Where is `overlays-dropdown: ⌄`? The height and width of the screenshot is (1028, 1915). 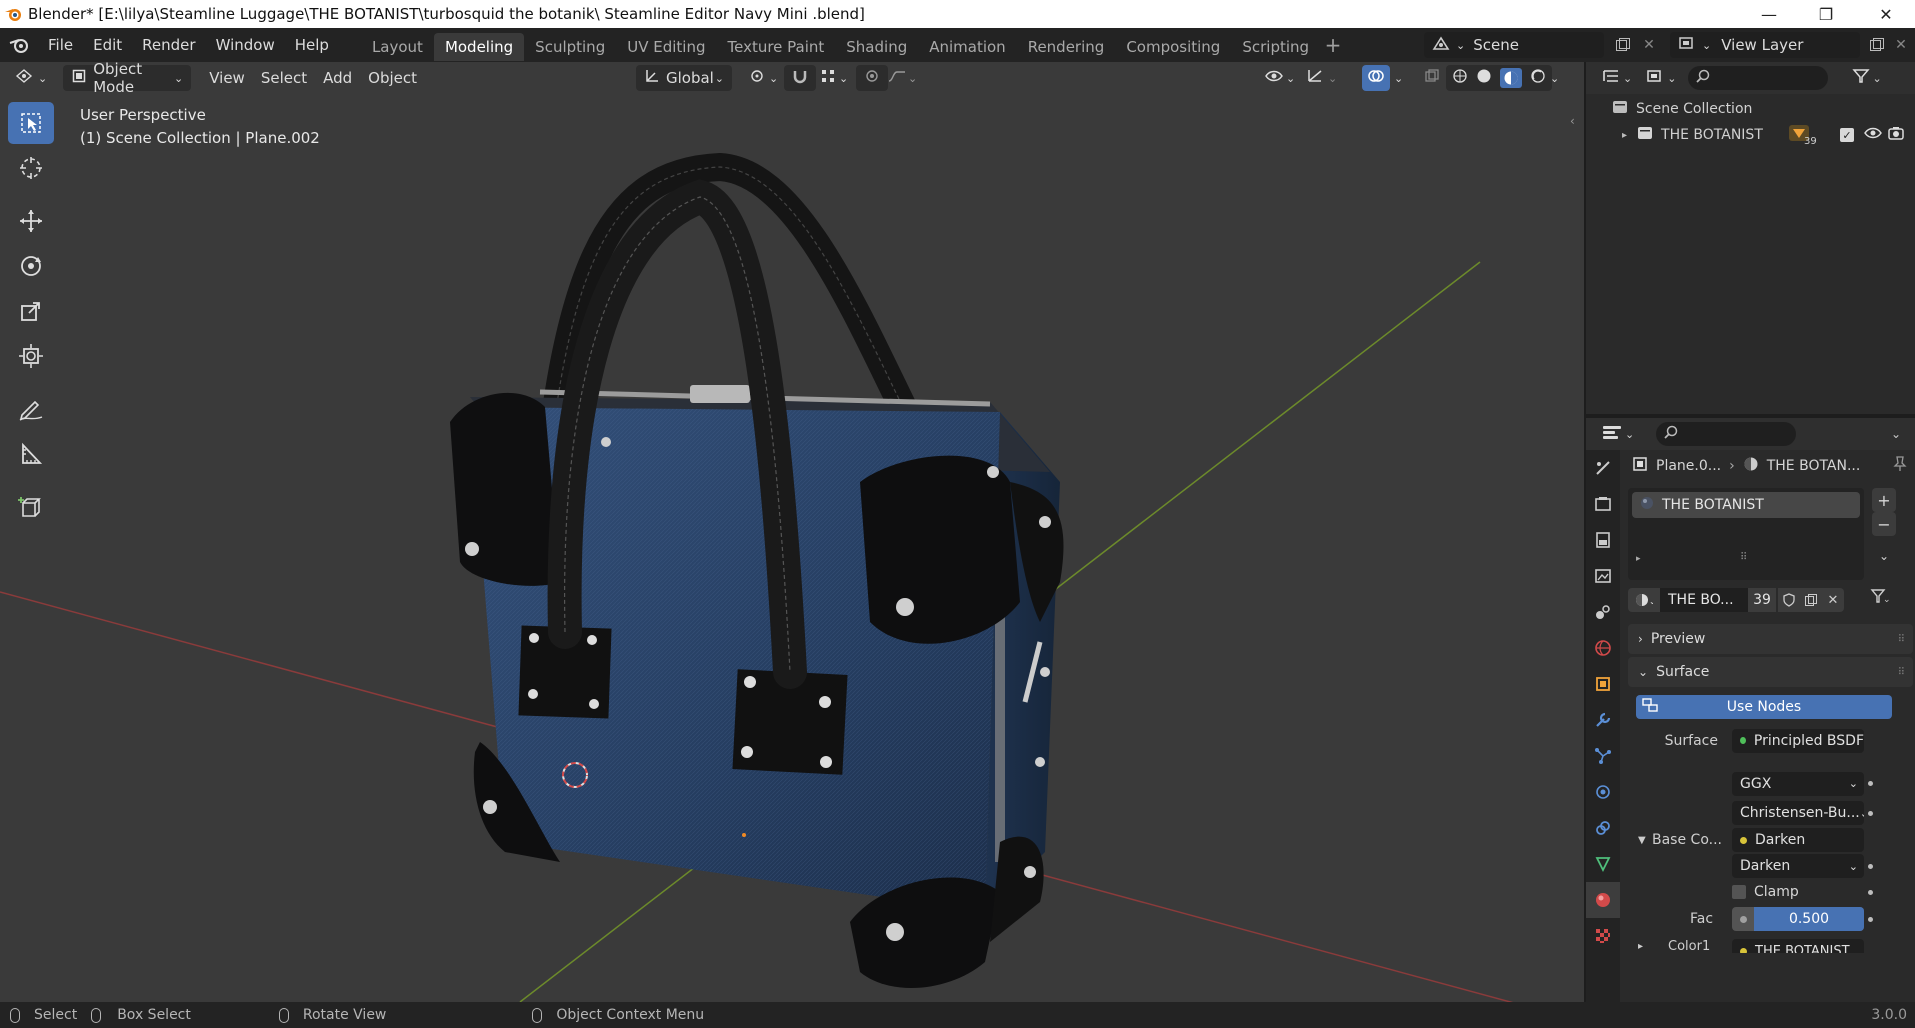
overlays-dropdown: ⌄ is located at coordinates (1398, 78).